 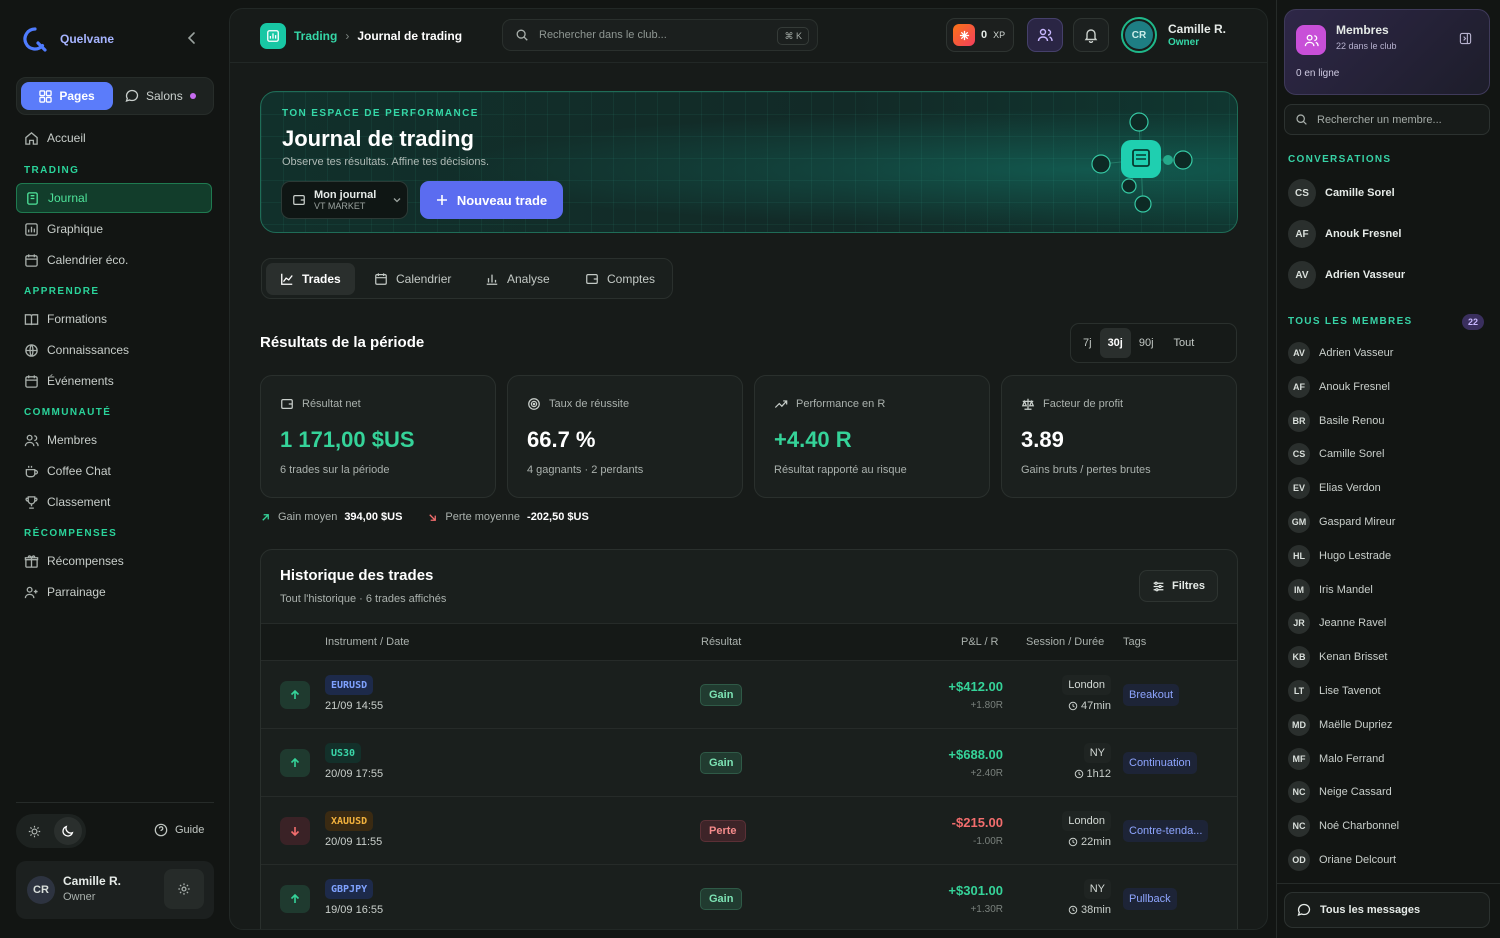 I want to click on trading-icon, so click(x=273, y=36).